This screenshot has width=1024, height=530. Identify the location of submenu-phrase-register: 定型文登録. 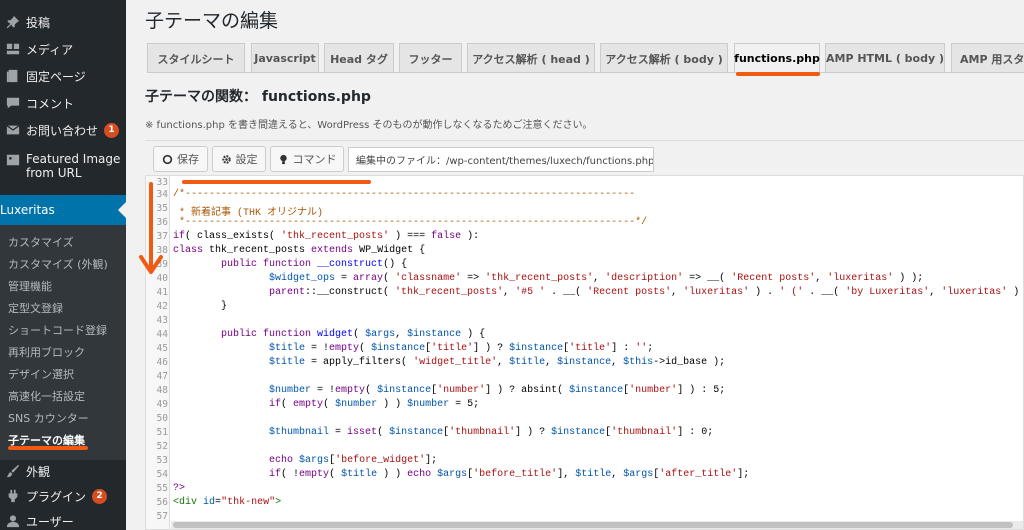
(35, 308).